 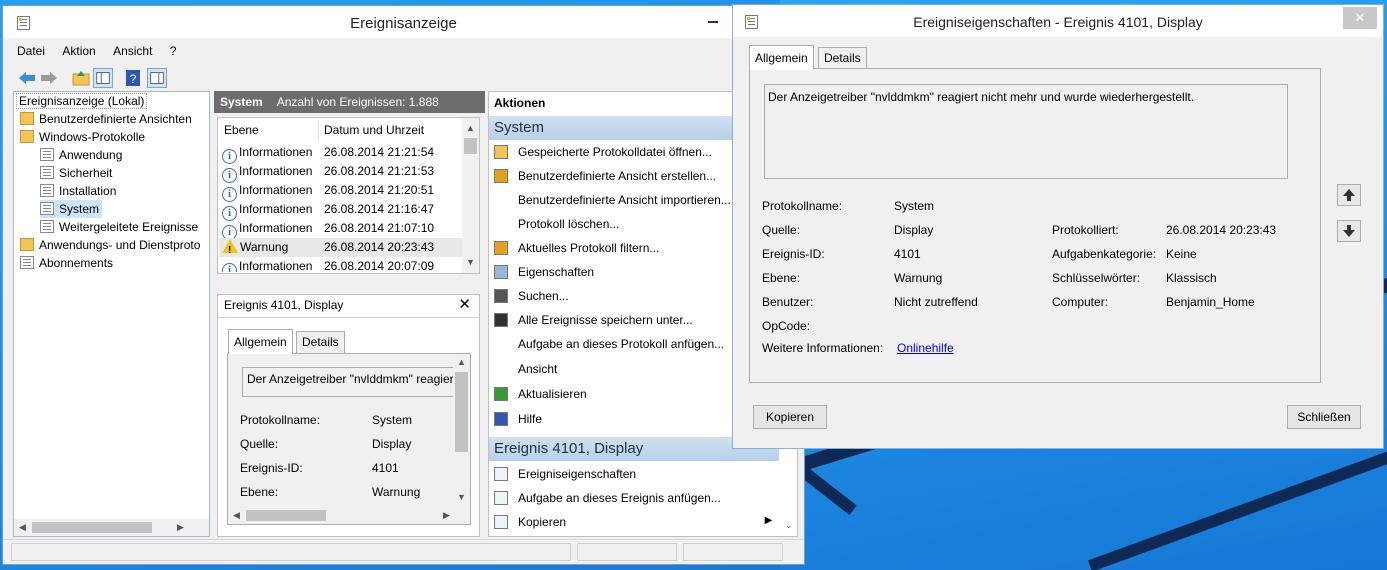 I want to click on menu-aktion: Aktion, so click(x=78, y=51).